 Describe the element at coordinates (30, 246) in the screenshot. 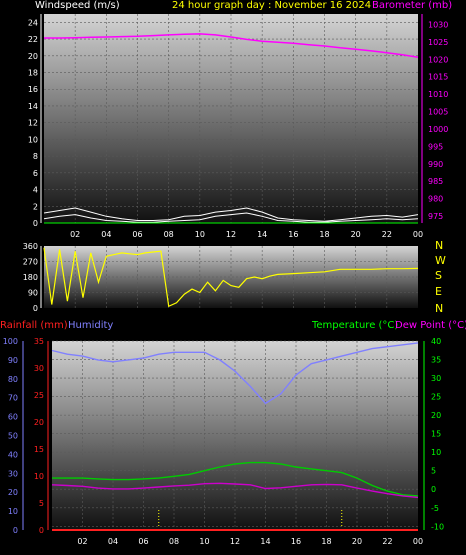

I see `direction-tick-label: 360` at that location.